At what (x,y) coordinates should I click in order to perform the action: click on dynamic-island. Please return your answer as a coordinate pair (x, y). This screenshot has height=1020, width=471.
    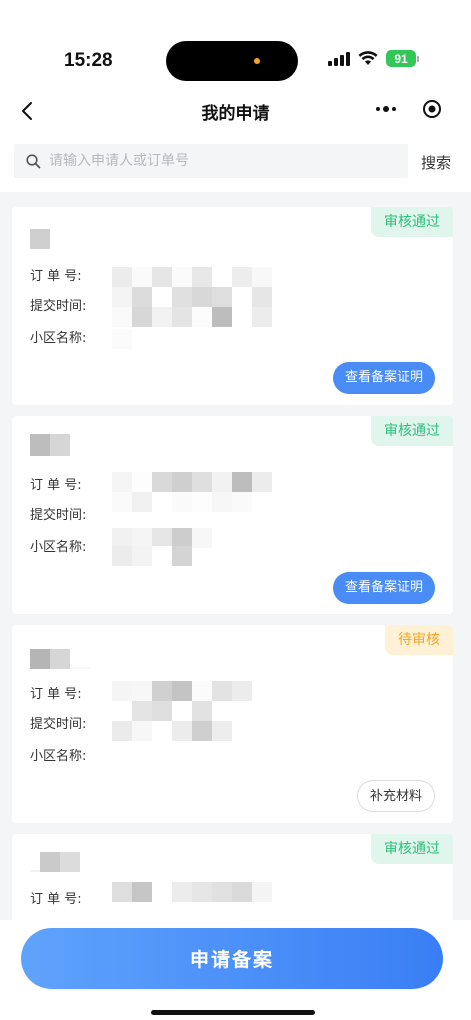
    Looking at the image, I should click on (232, 61).